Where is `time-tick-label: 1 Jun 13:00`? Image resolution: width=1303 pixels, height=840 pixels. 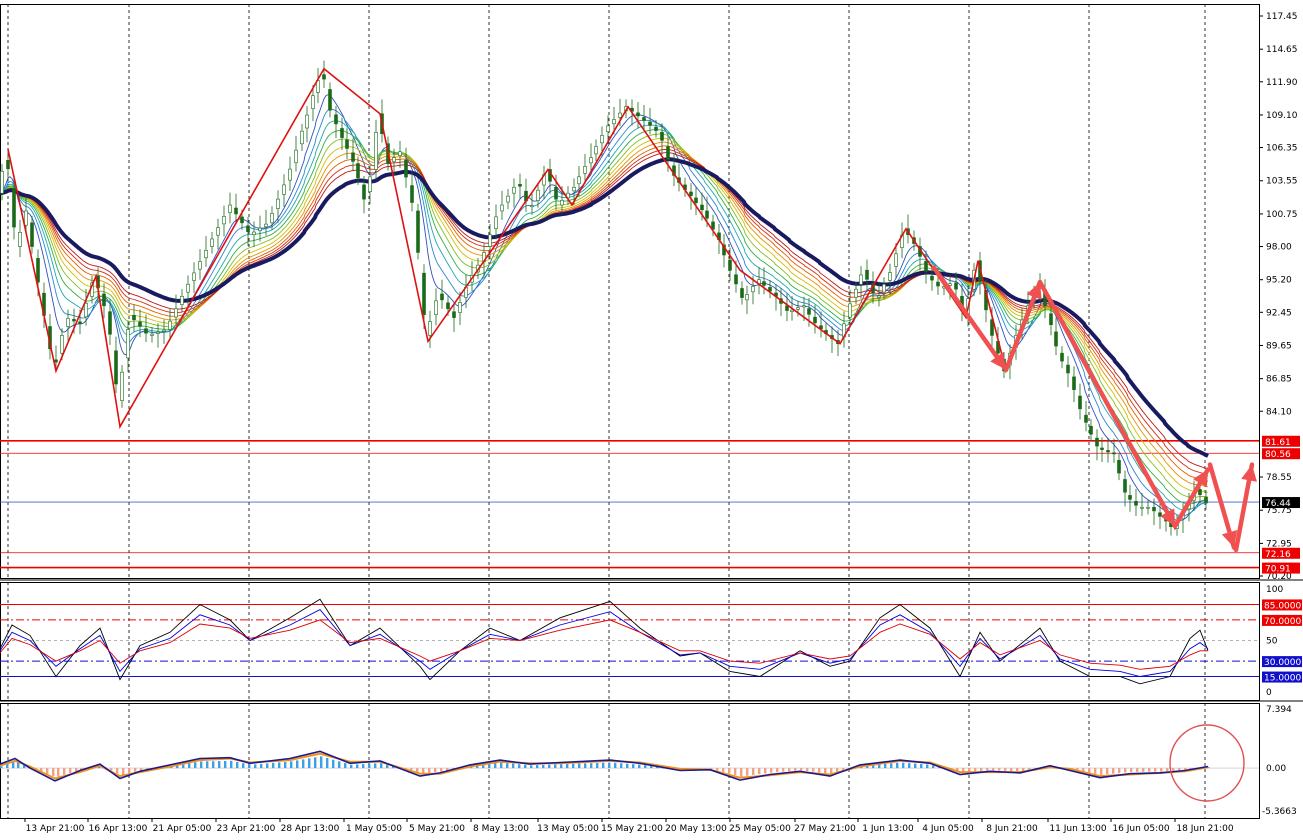 time-tick-label: 1 Jun 13:00 is located at coordinates (888, 829).